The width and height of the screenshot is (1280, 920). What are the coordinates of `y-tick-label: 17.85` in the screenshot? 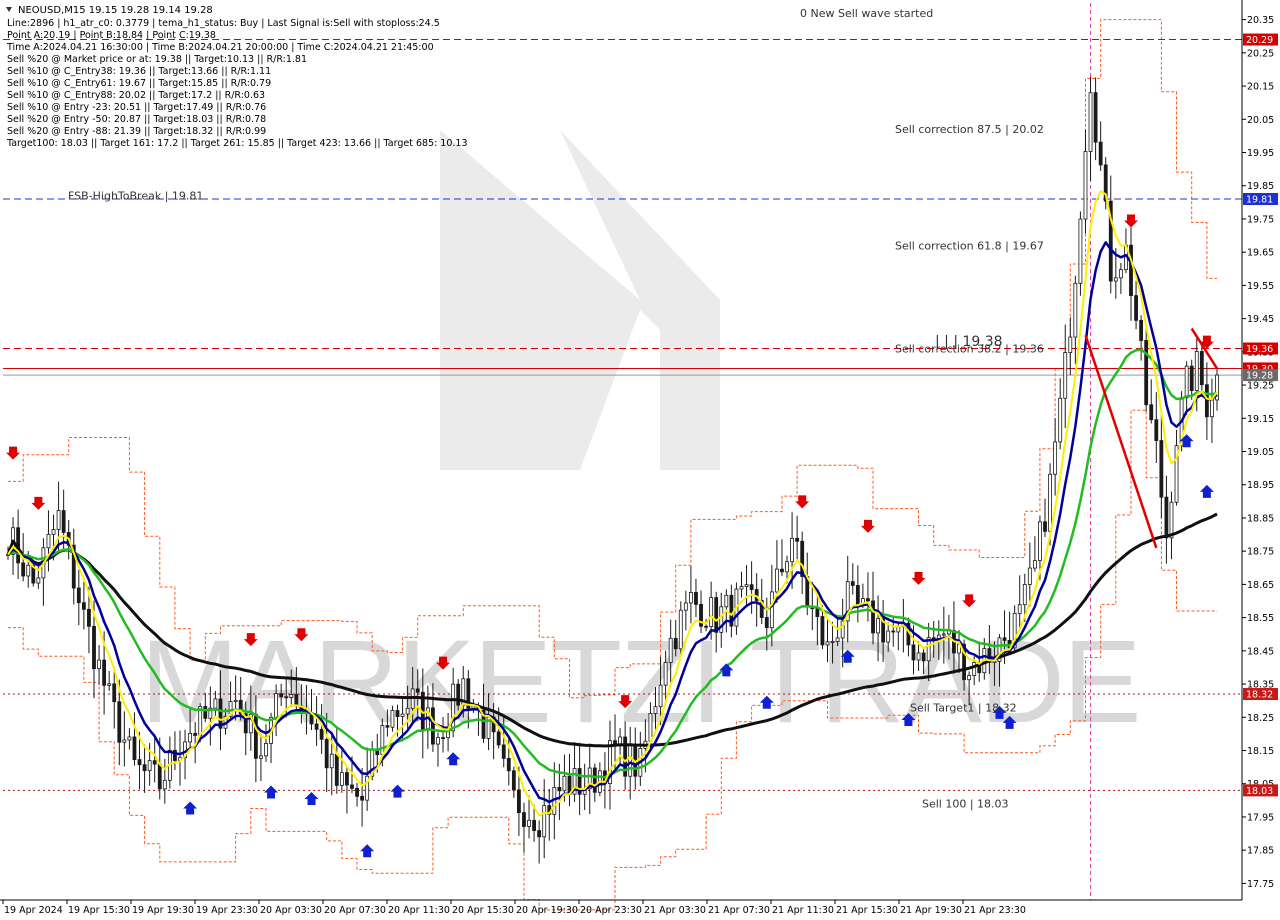 It's located at (1260, 851).